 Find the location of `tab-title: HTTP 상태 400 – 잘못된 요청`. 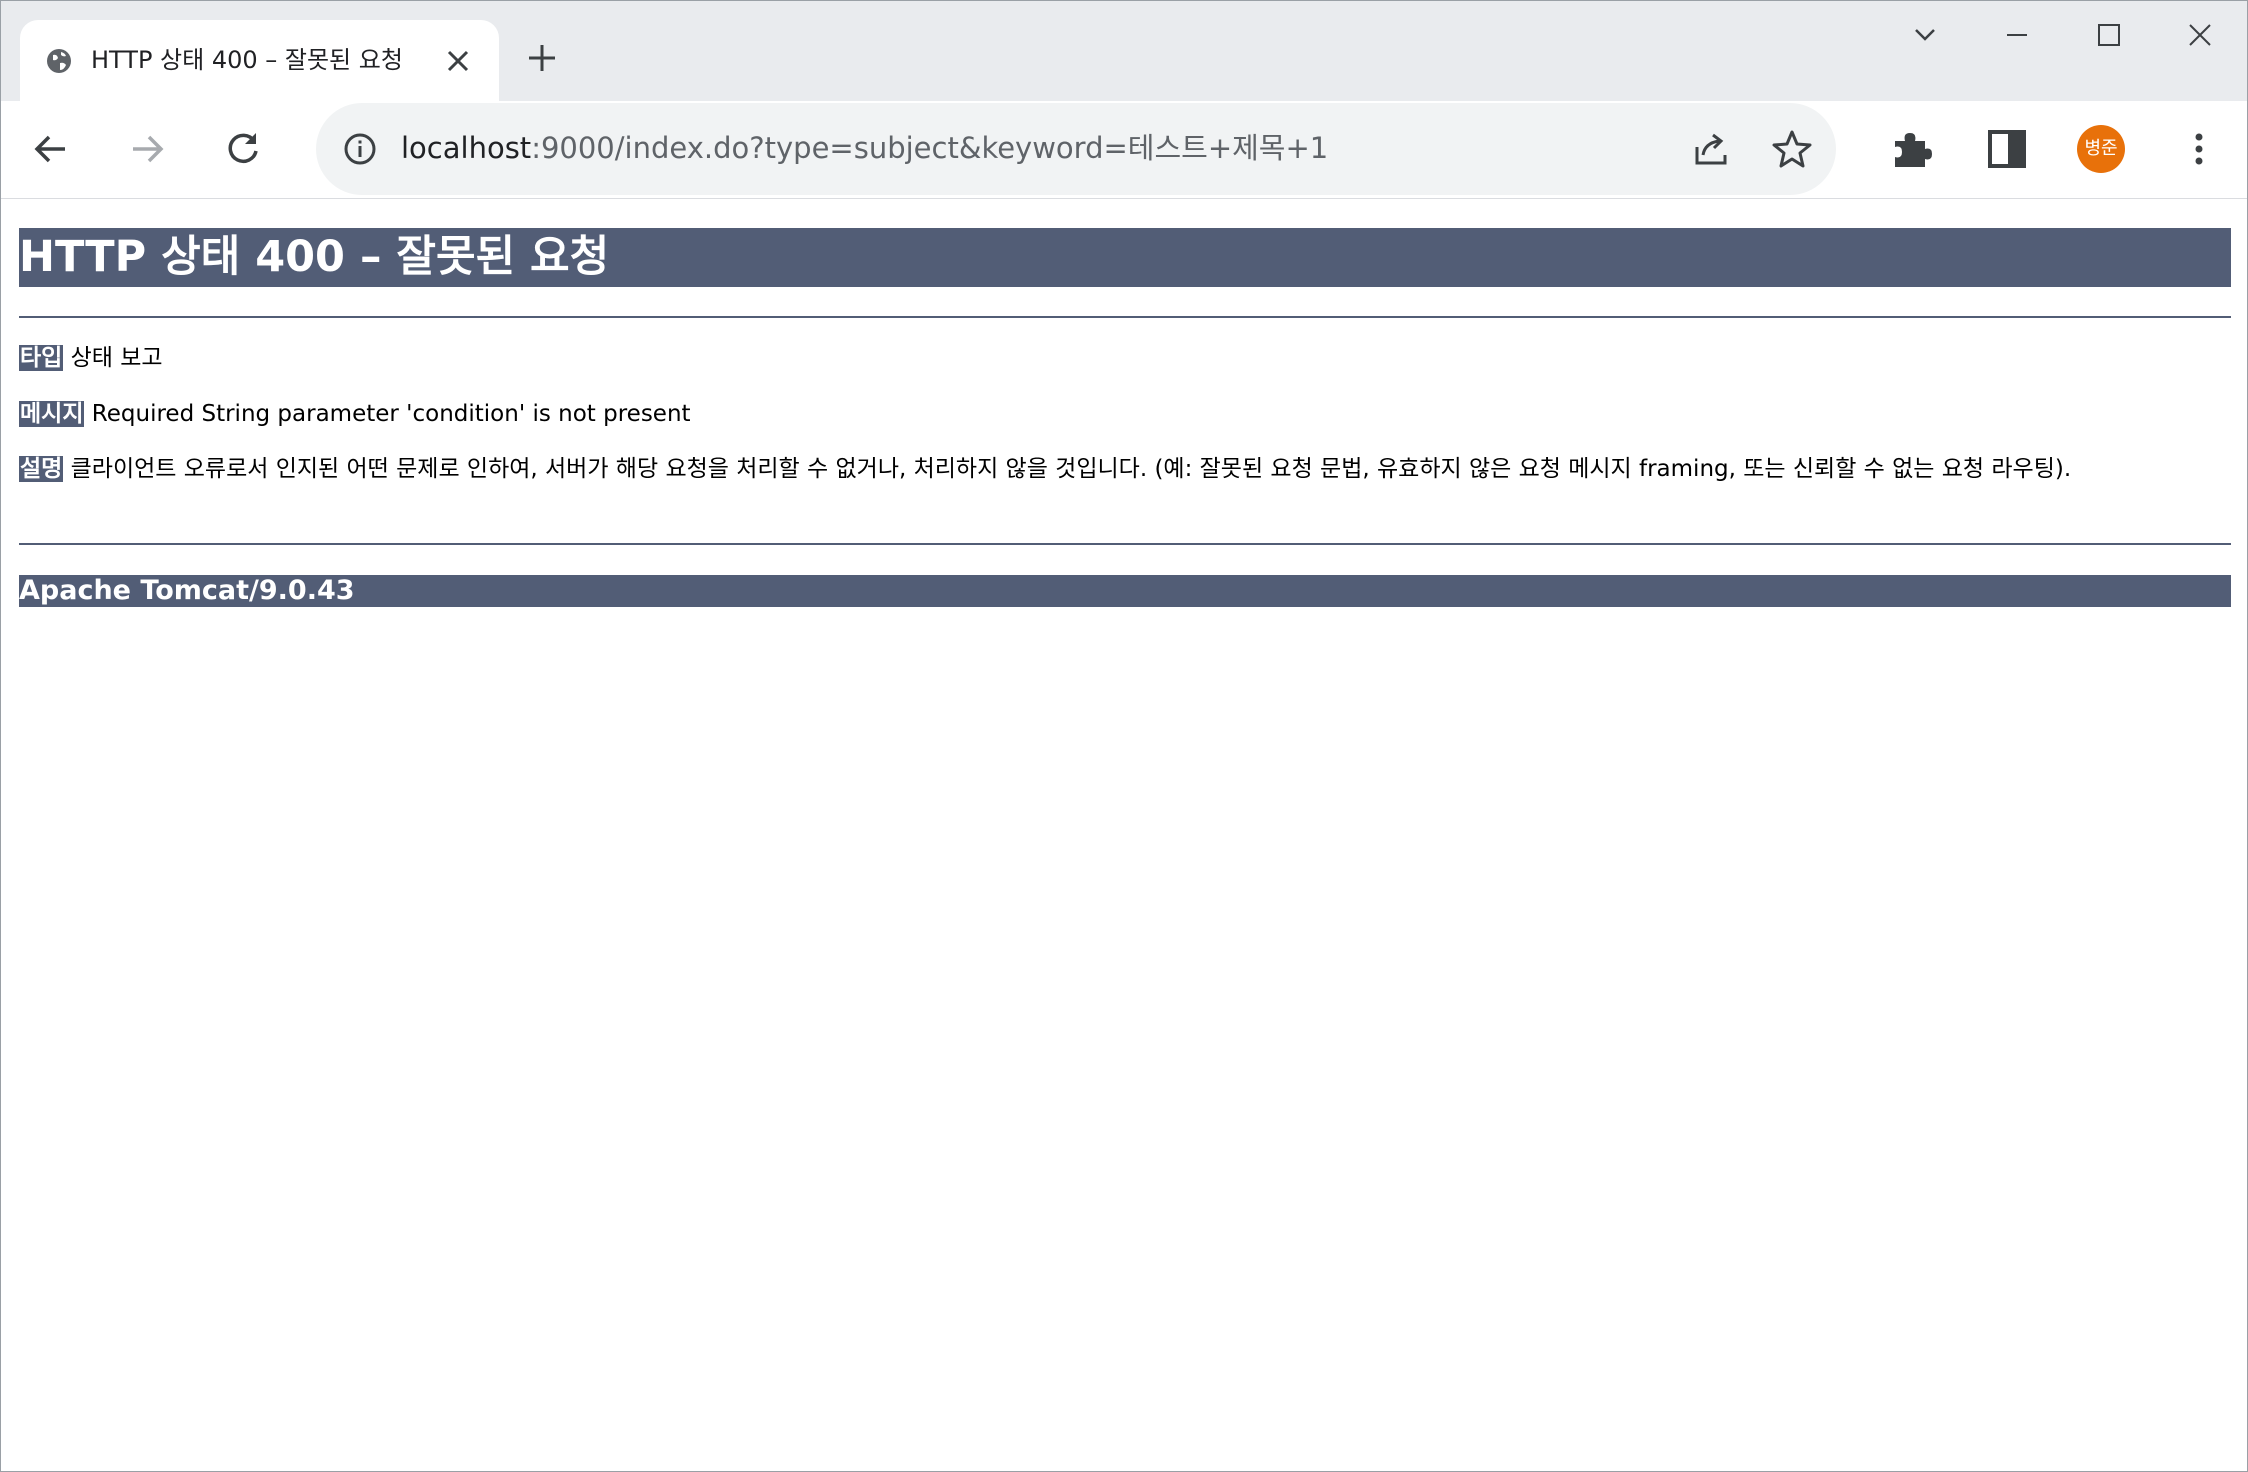

tab-title: HTTP 상태 400 – 잘못된 요청 is located at coordinates (247, 60).